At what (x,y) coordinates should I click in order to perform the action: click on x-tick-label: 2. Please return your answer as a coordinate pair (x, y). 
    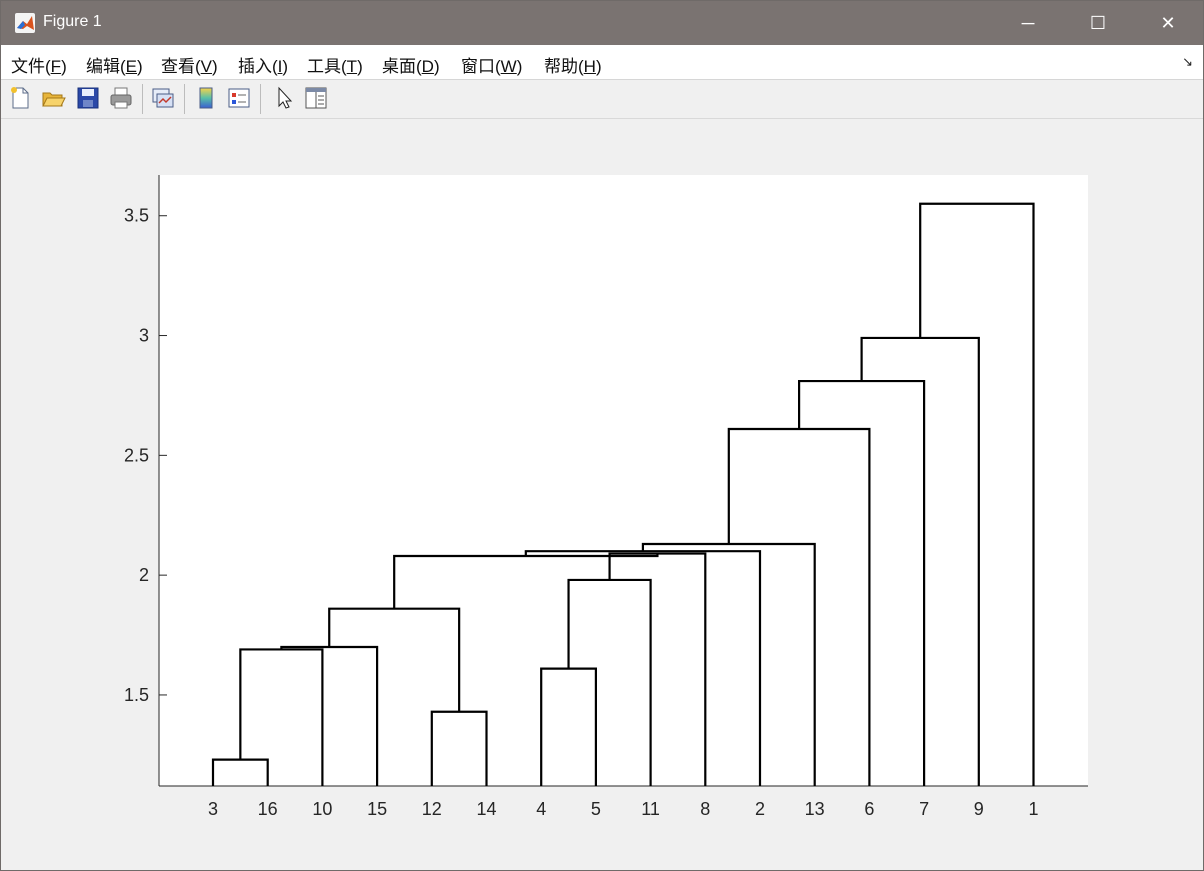
    Looking at the image, I should click on (760, 809).